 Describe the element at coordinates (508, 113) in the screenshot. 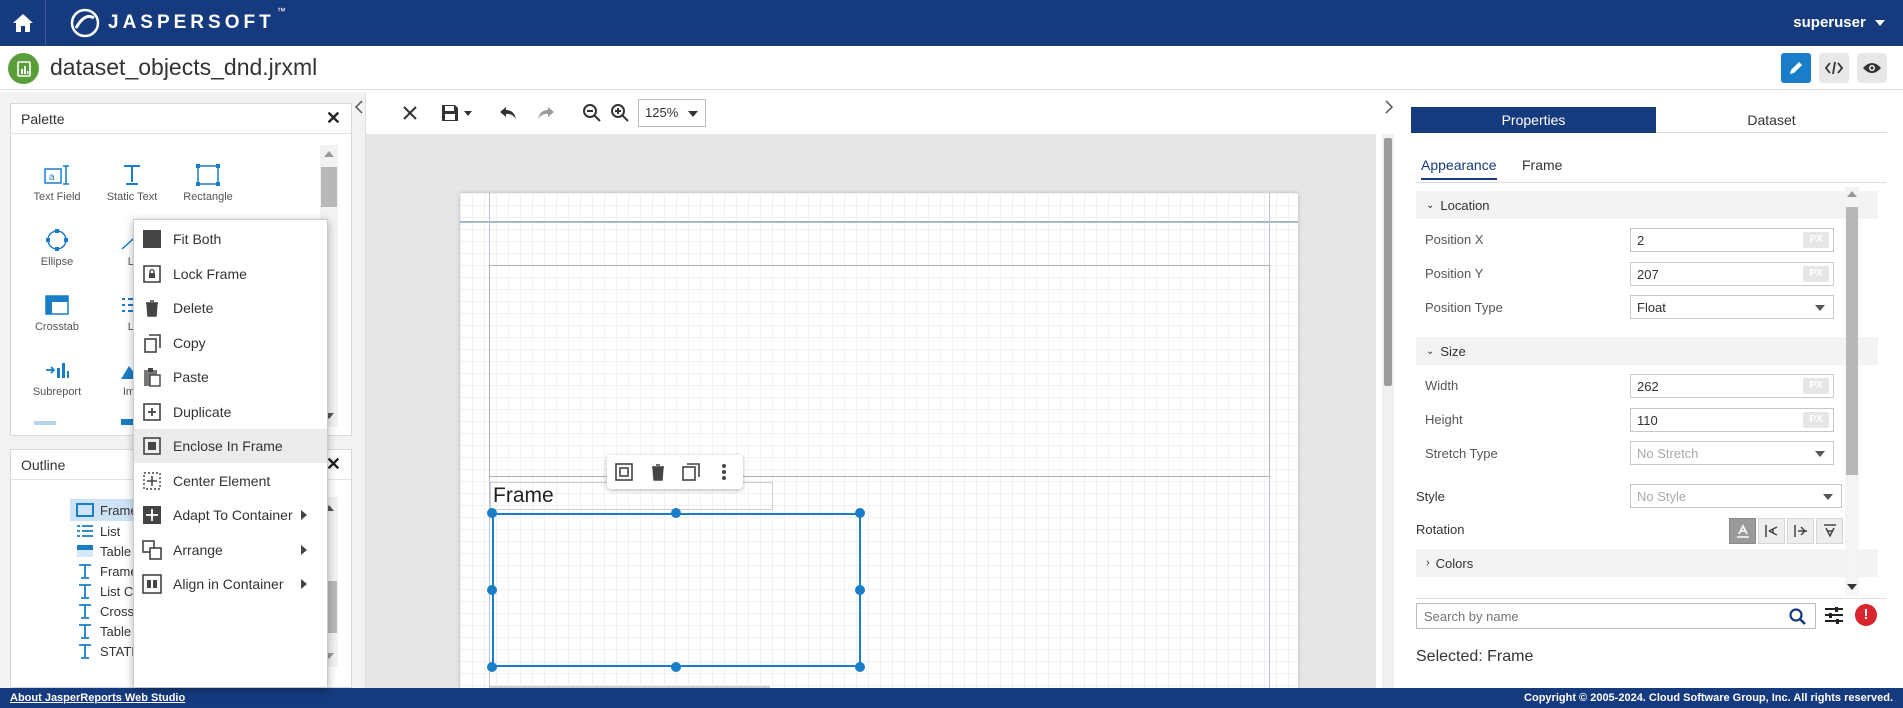

I see `undo-button` at that location.